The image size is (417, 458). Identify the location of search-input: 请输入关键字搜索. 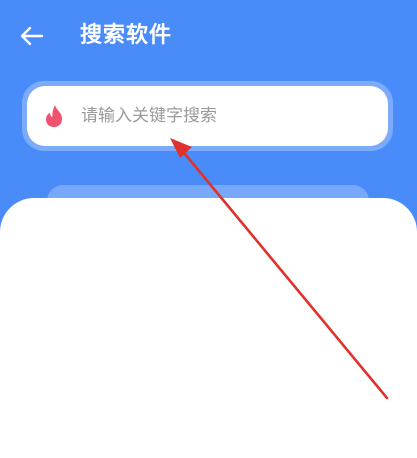
(207, 116).